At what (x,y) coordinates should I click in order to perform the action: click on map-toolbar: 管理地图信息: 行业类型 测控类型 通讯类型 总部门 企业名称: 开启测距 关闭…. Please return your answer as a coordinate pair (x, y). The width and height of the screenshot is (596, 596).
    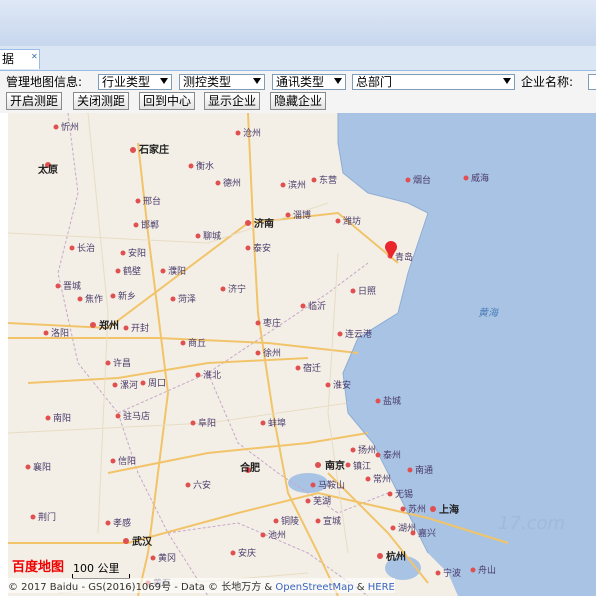
    Looking at the image, I should click on (298, 92).